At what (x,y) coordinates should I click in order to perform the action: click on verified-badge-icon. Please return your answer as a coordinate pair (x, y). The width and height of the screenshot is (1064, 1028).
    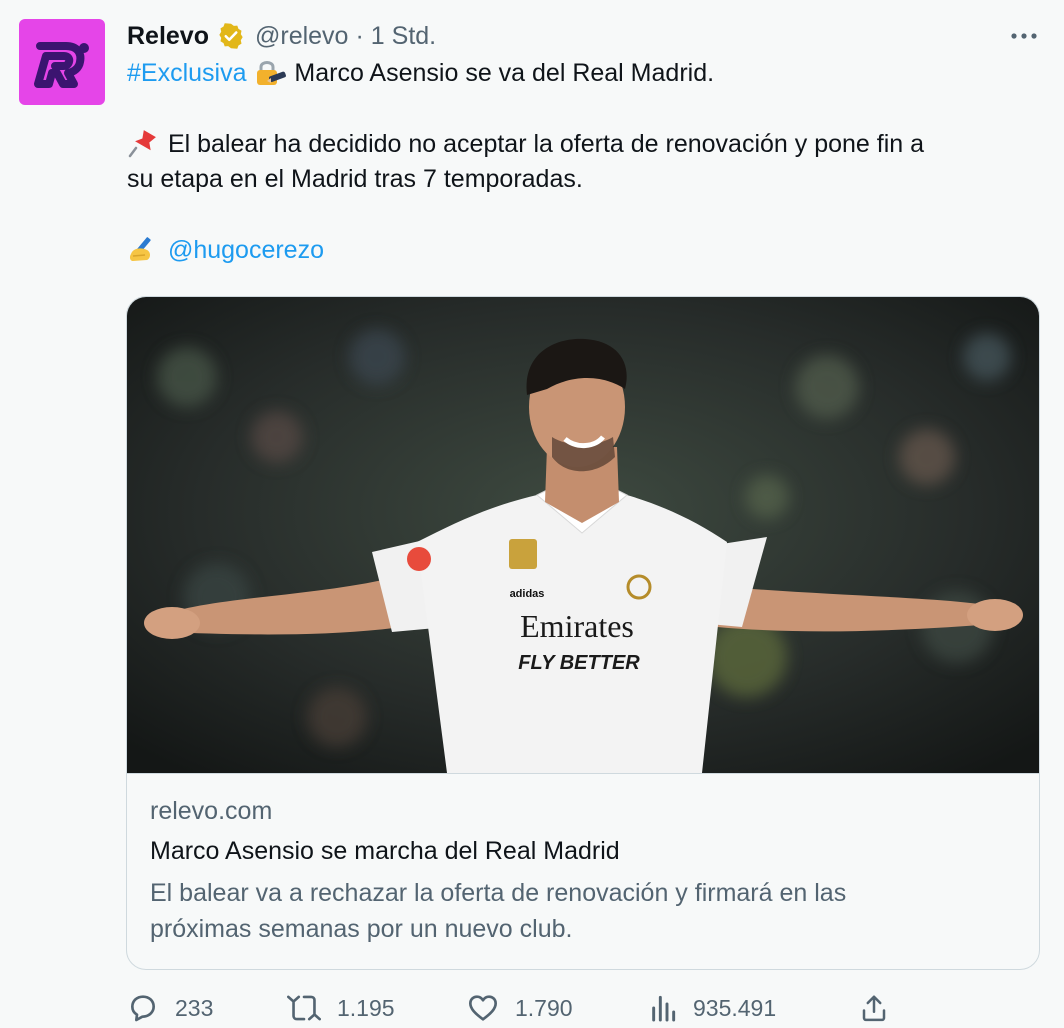
    Looking at the image, I should click on (231, 36).